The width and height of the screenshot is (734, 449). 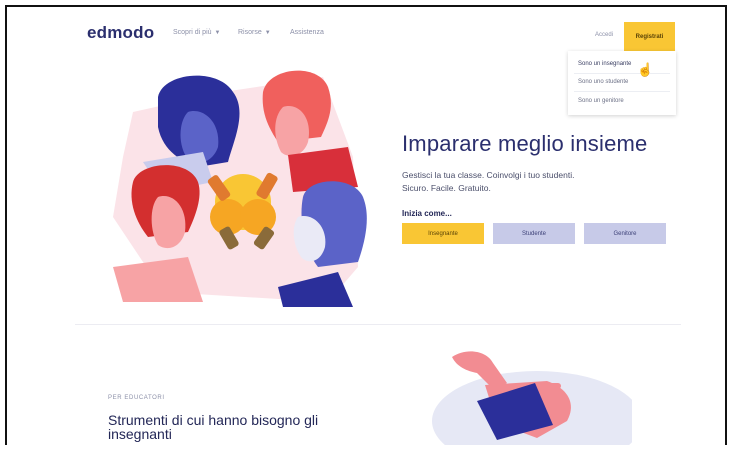 What do you see at coordinates (604, 64) in the screenshot?
I see `dropdown-item-teacher: Sono un insegnante` at bounding box center [604, 64].